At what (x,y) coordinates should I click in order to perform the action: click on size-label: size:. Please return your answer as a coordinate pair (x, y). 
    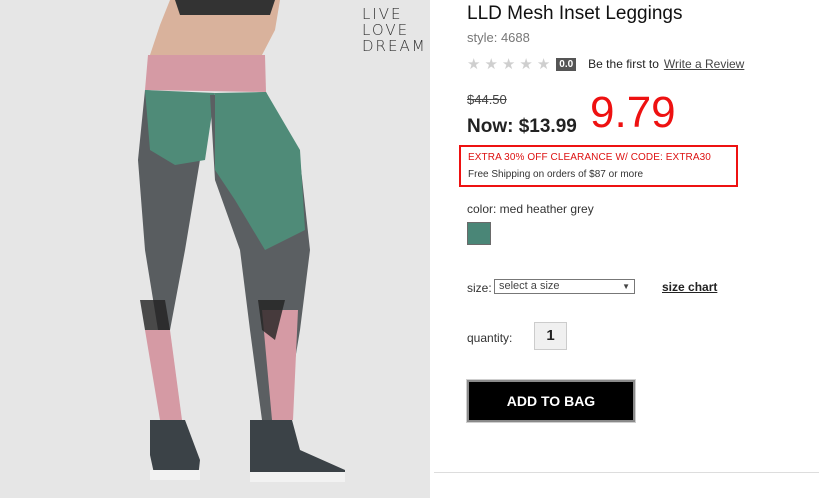
    Looking at the image, I should click on (479, 288).